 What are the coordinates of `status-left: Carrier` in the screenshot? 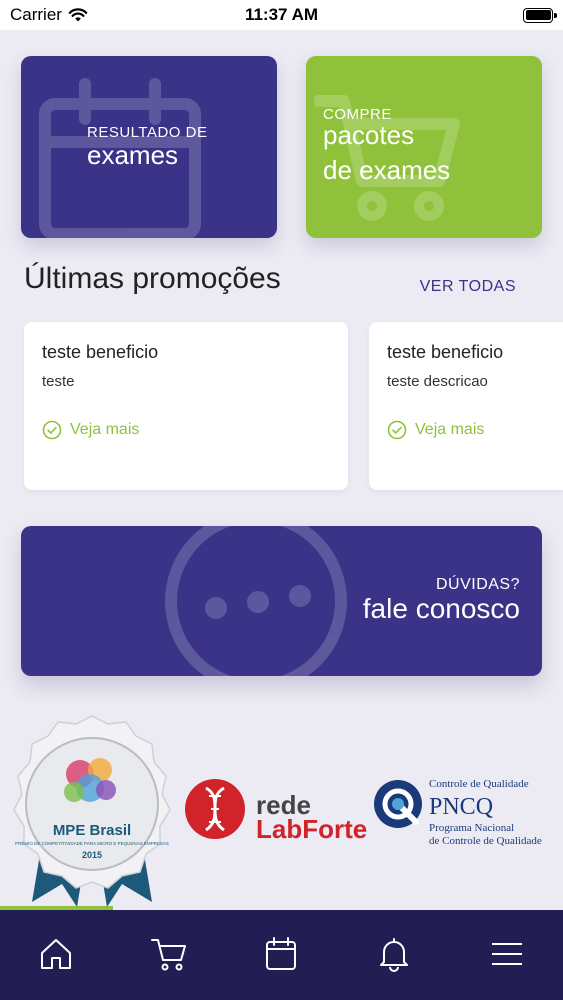 It's located at (49, 15).